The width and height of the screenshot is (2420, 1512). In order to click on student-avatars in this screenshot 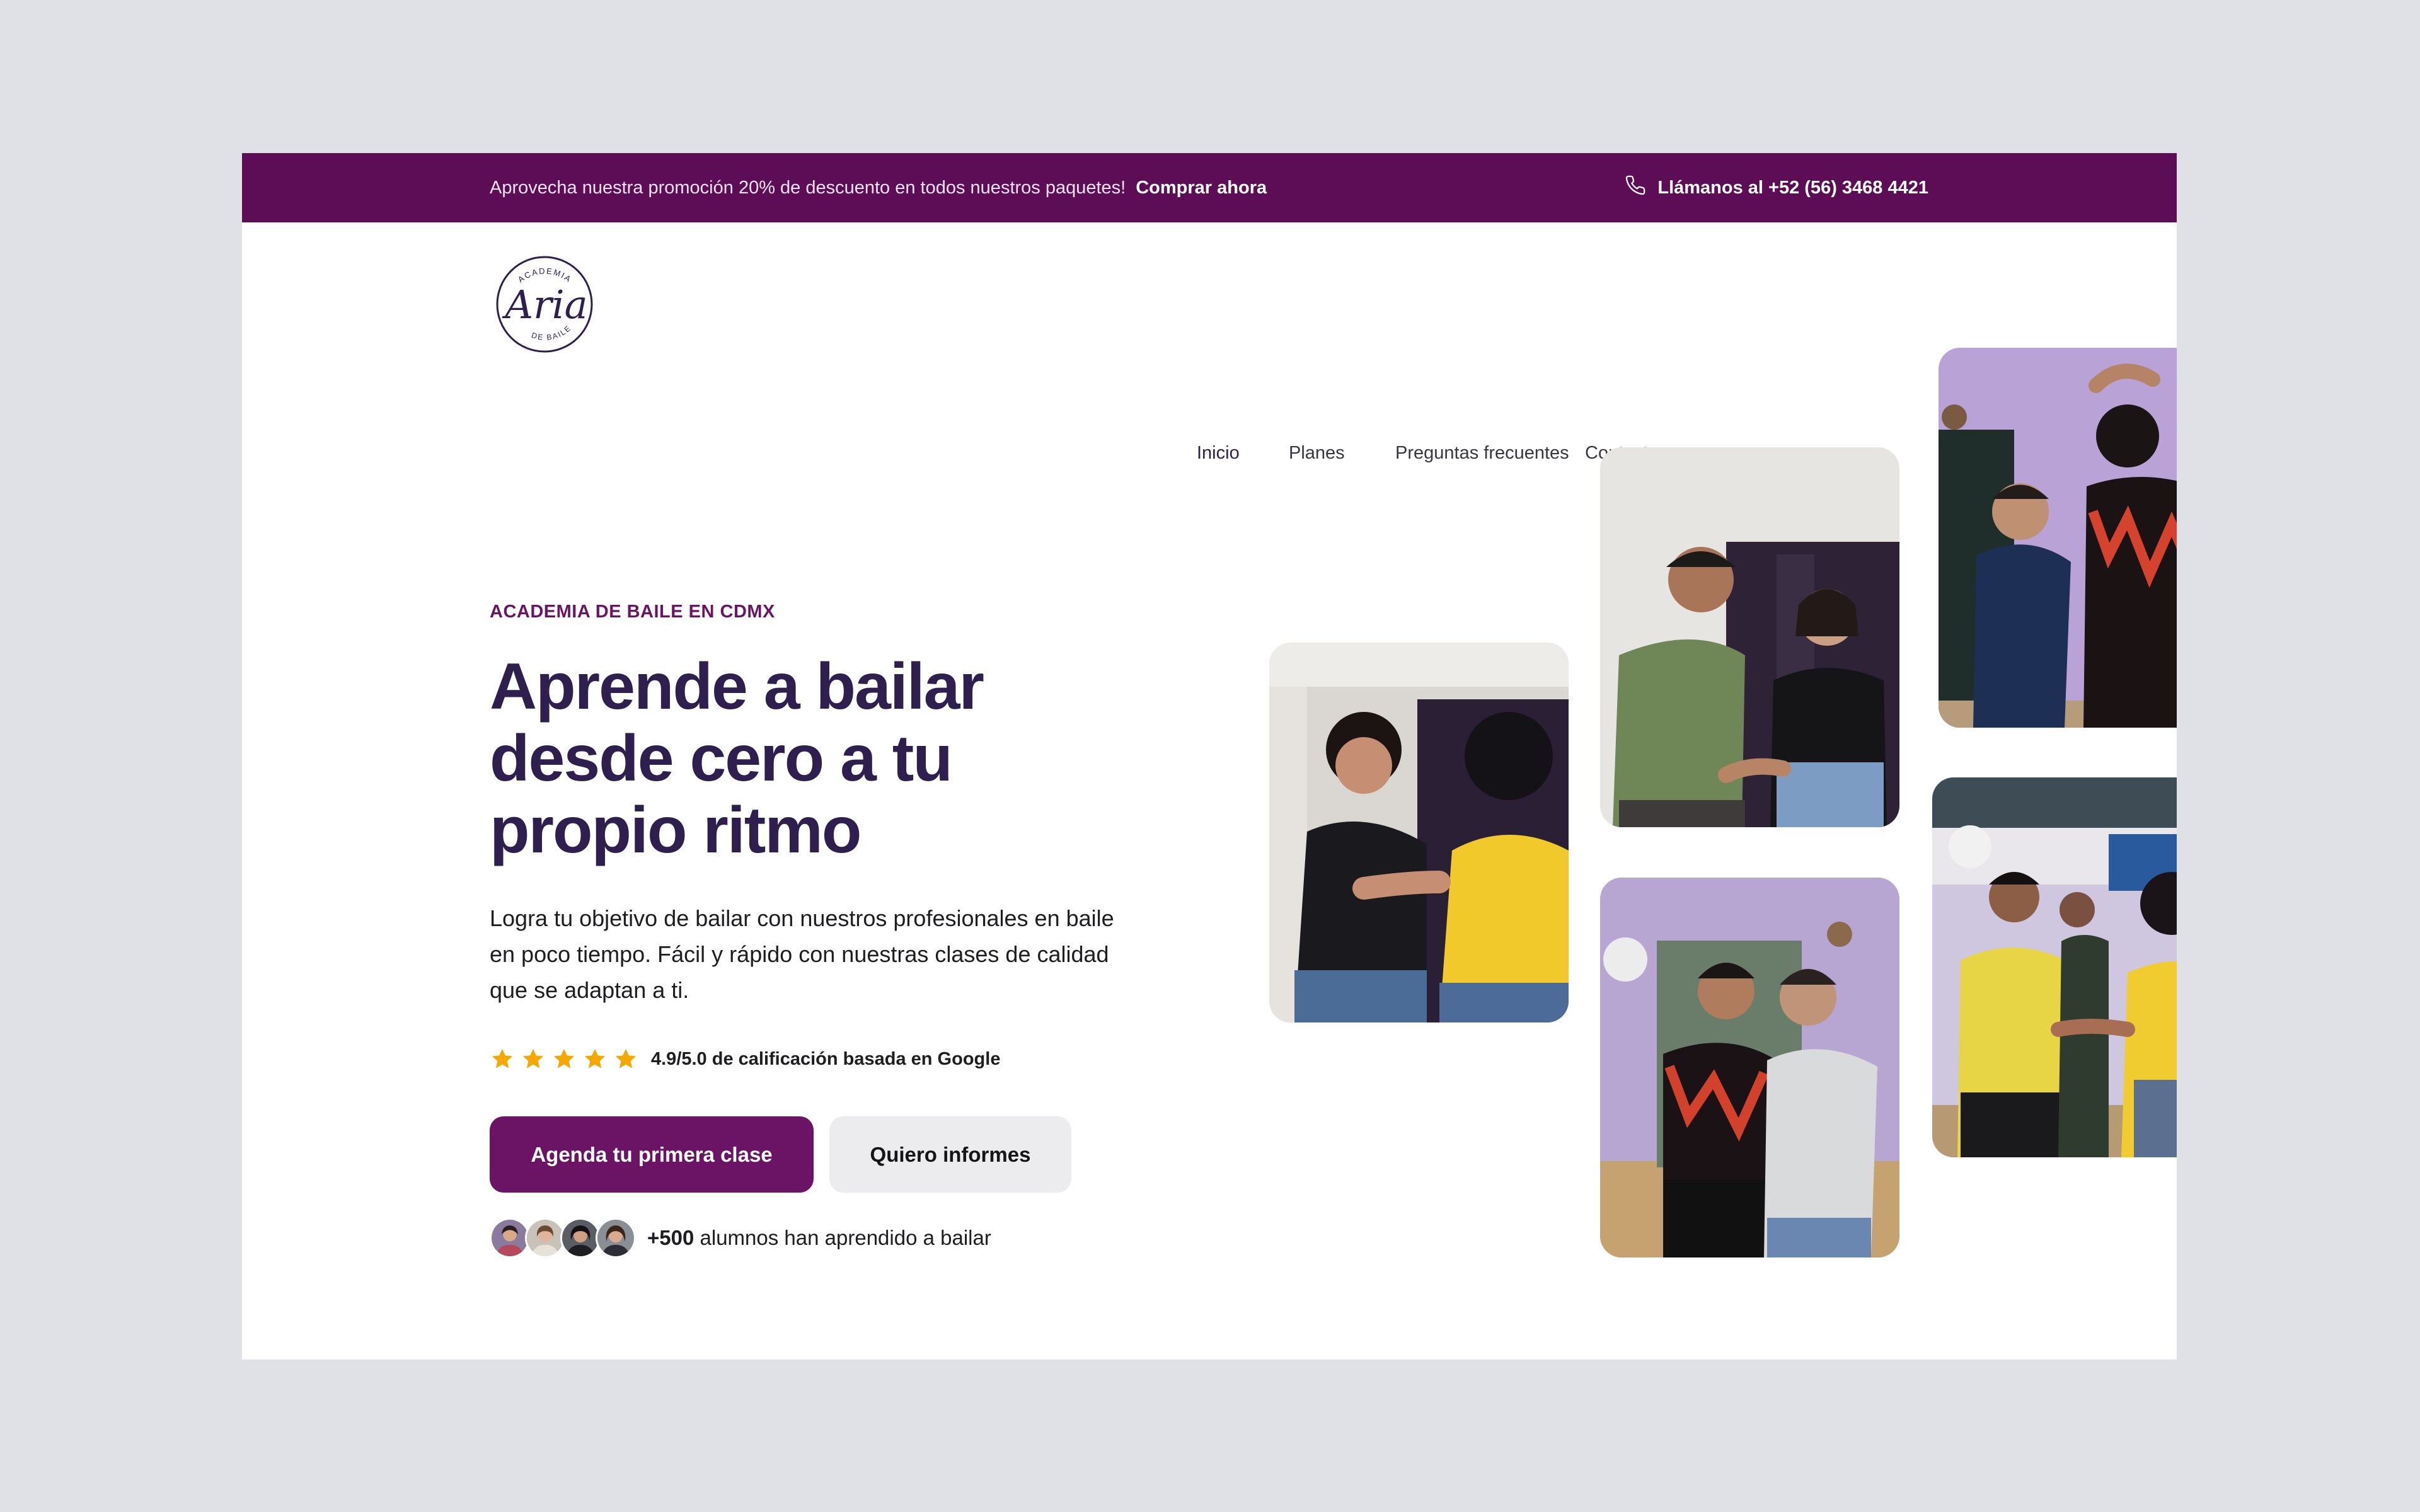, I will do `click(563, 1238)`.